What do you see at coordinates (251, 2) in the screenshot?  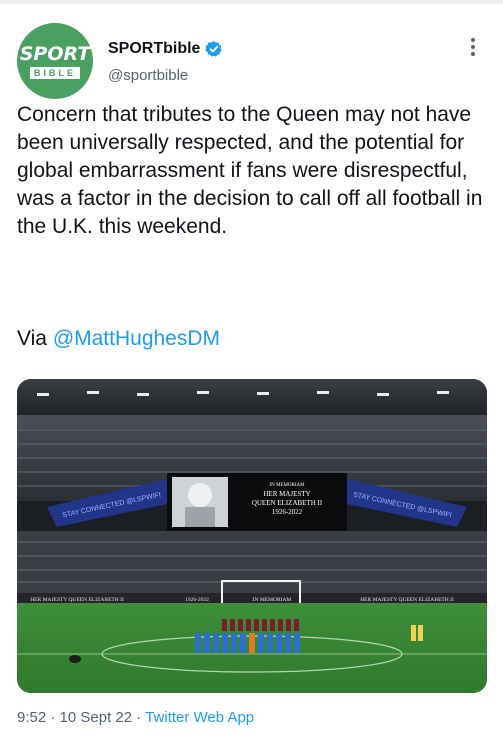 I see `top-divider` at bounding box center [251, 2].